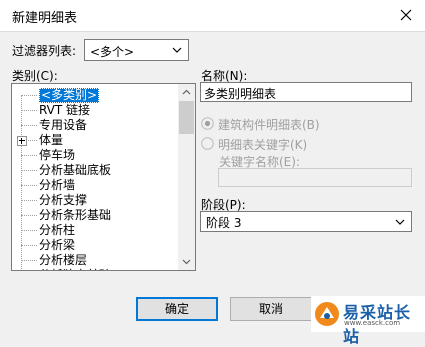 The height and width of the screenshot is (347, 425). I want to click on close-icon, so click(406, 15).